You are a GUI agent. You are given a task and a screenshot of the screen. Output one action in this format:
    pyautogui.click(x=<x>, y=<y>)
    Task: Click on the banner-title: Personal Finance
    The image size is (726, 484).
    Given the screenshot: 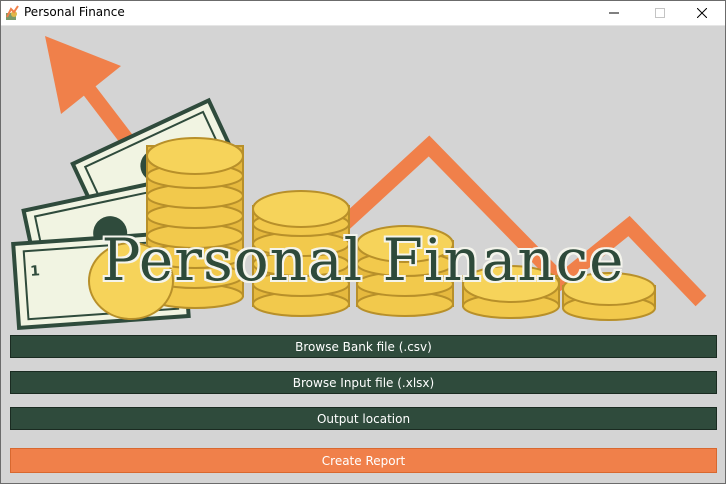 What is the action you would take?
    pyautogui.click(x=363, y=260)
    